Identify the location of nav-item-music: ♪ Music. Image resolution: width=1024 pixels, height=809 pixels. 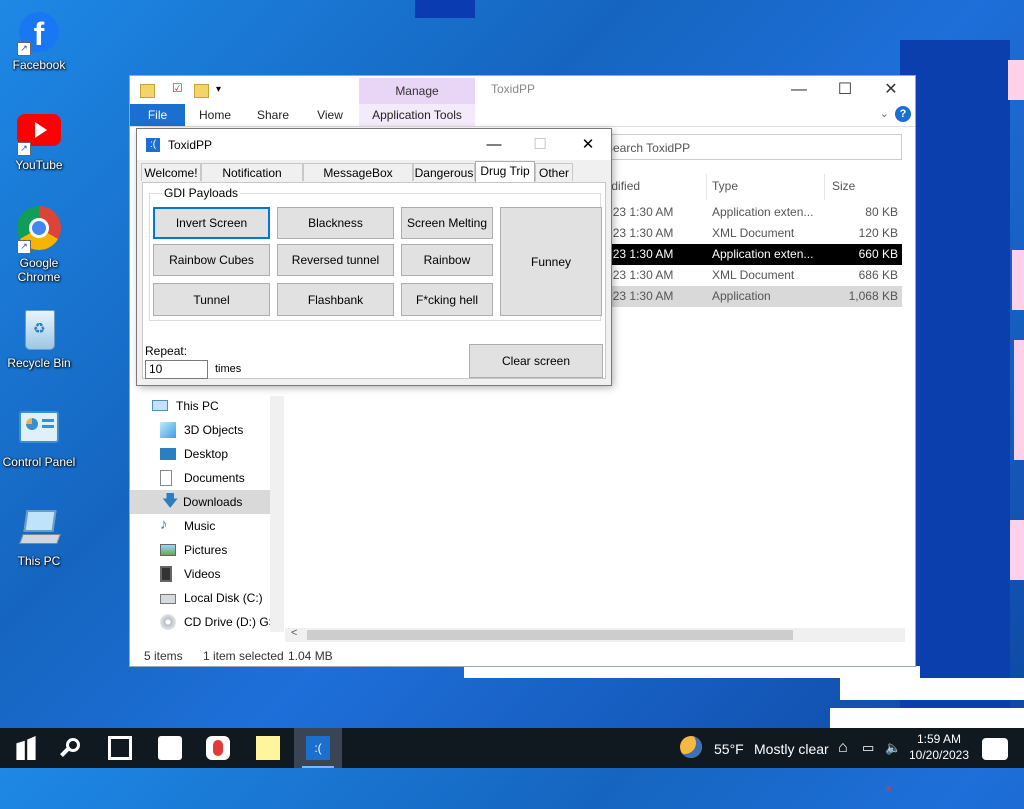
(215, 526).